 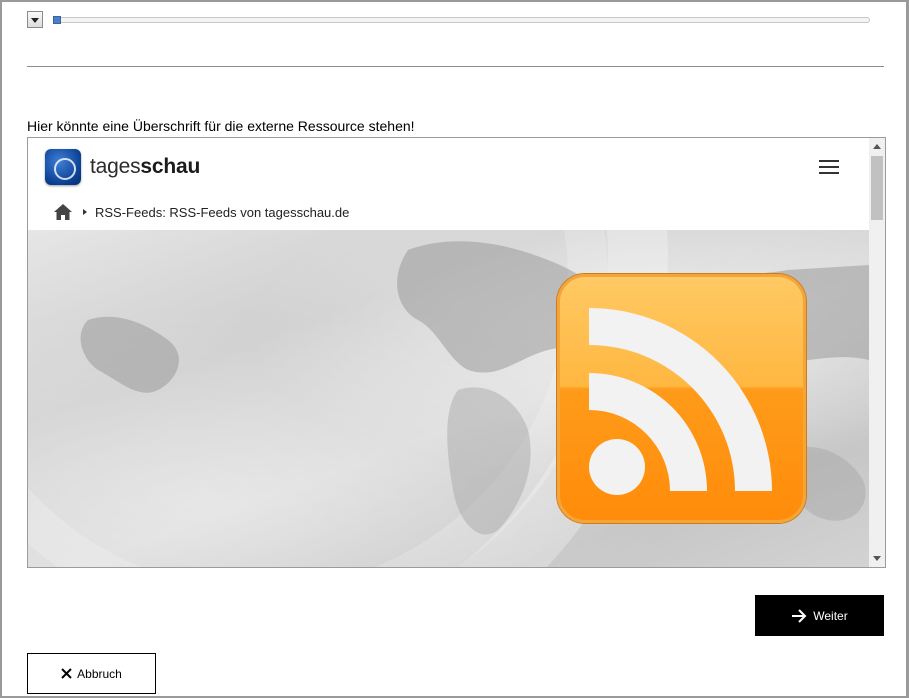 I want to click on arrow-right-icon, so click(x=799, y=615).